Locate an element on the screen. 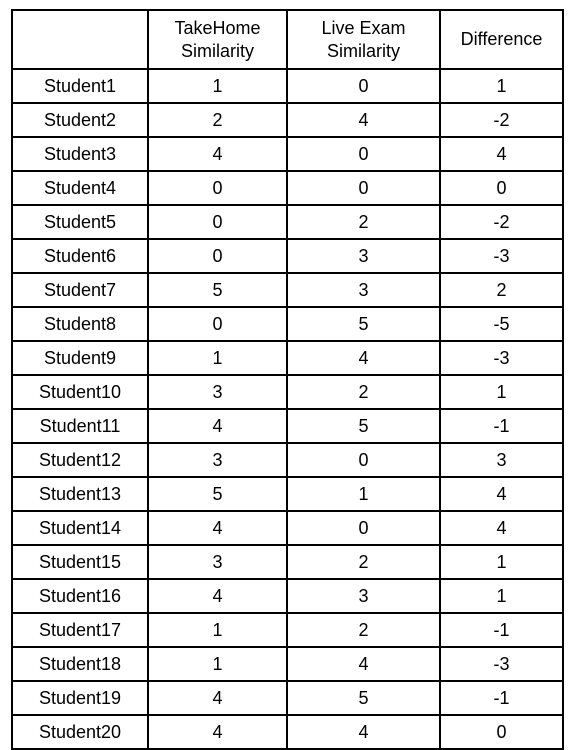 The width and height of the screenshot is (575, 750). column-header-liveexam: Live Exam Similarity is located at coordinates (363, 39).